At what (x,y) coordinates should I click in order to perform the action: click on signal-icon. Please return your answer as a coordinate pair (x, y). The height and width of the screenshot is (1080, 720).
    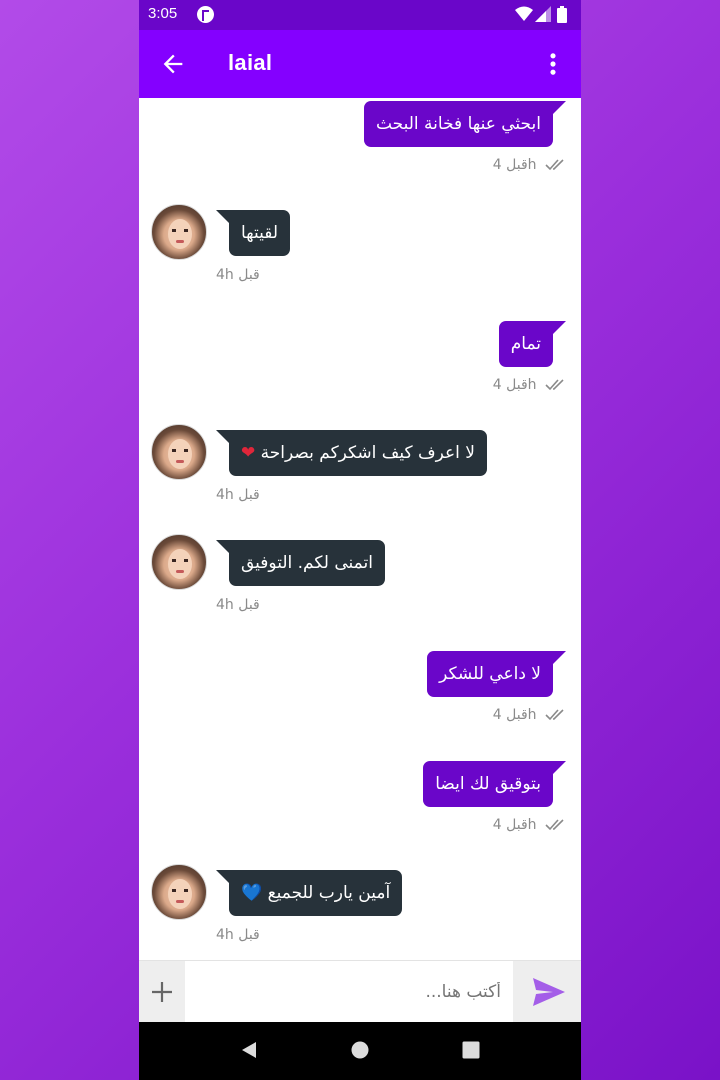
    Looking at the image, I should click on (543, 14).